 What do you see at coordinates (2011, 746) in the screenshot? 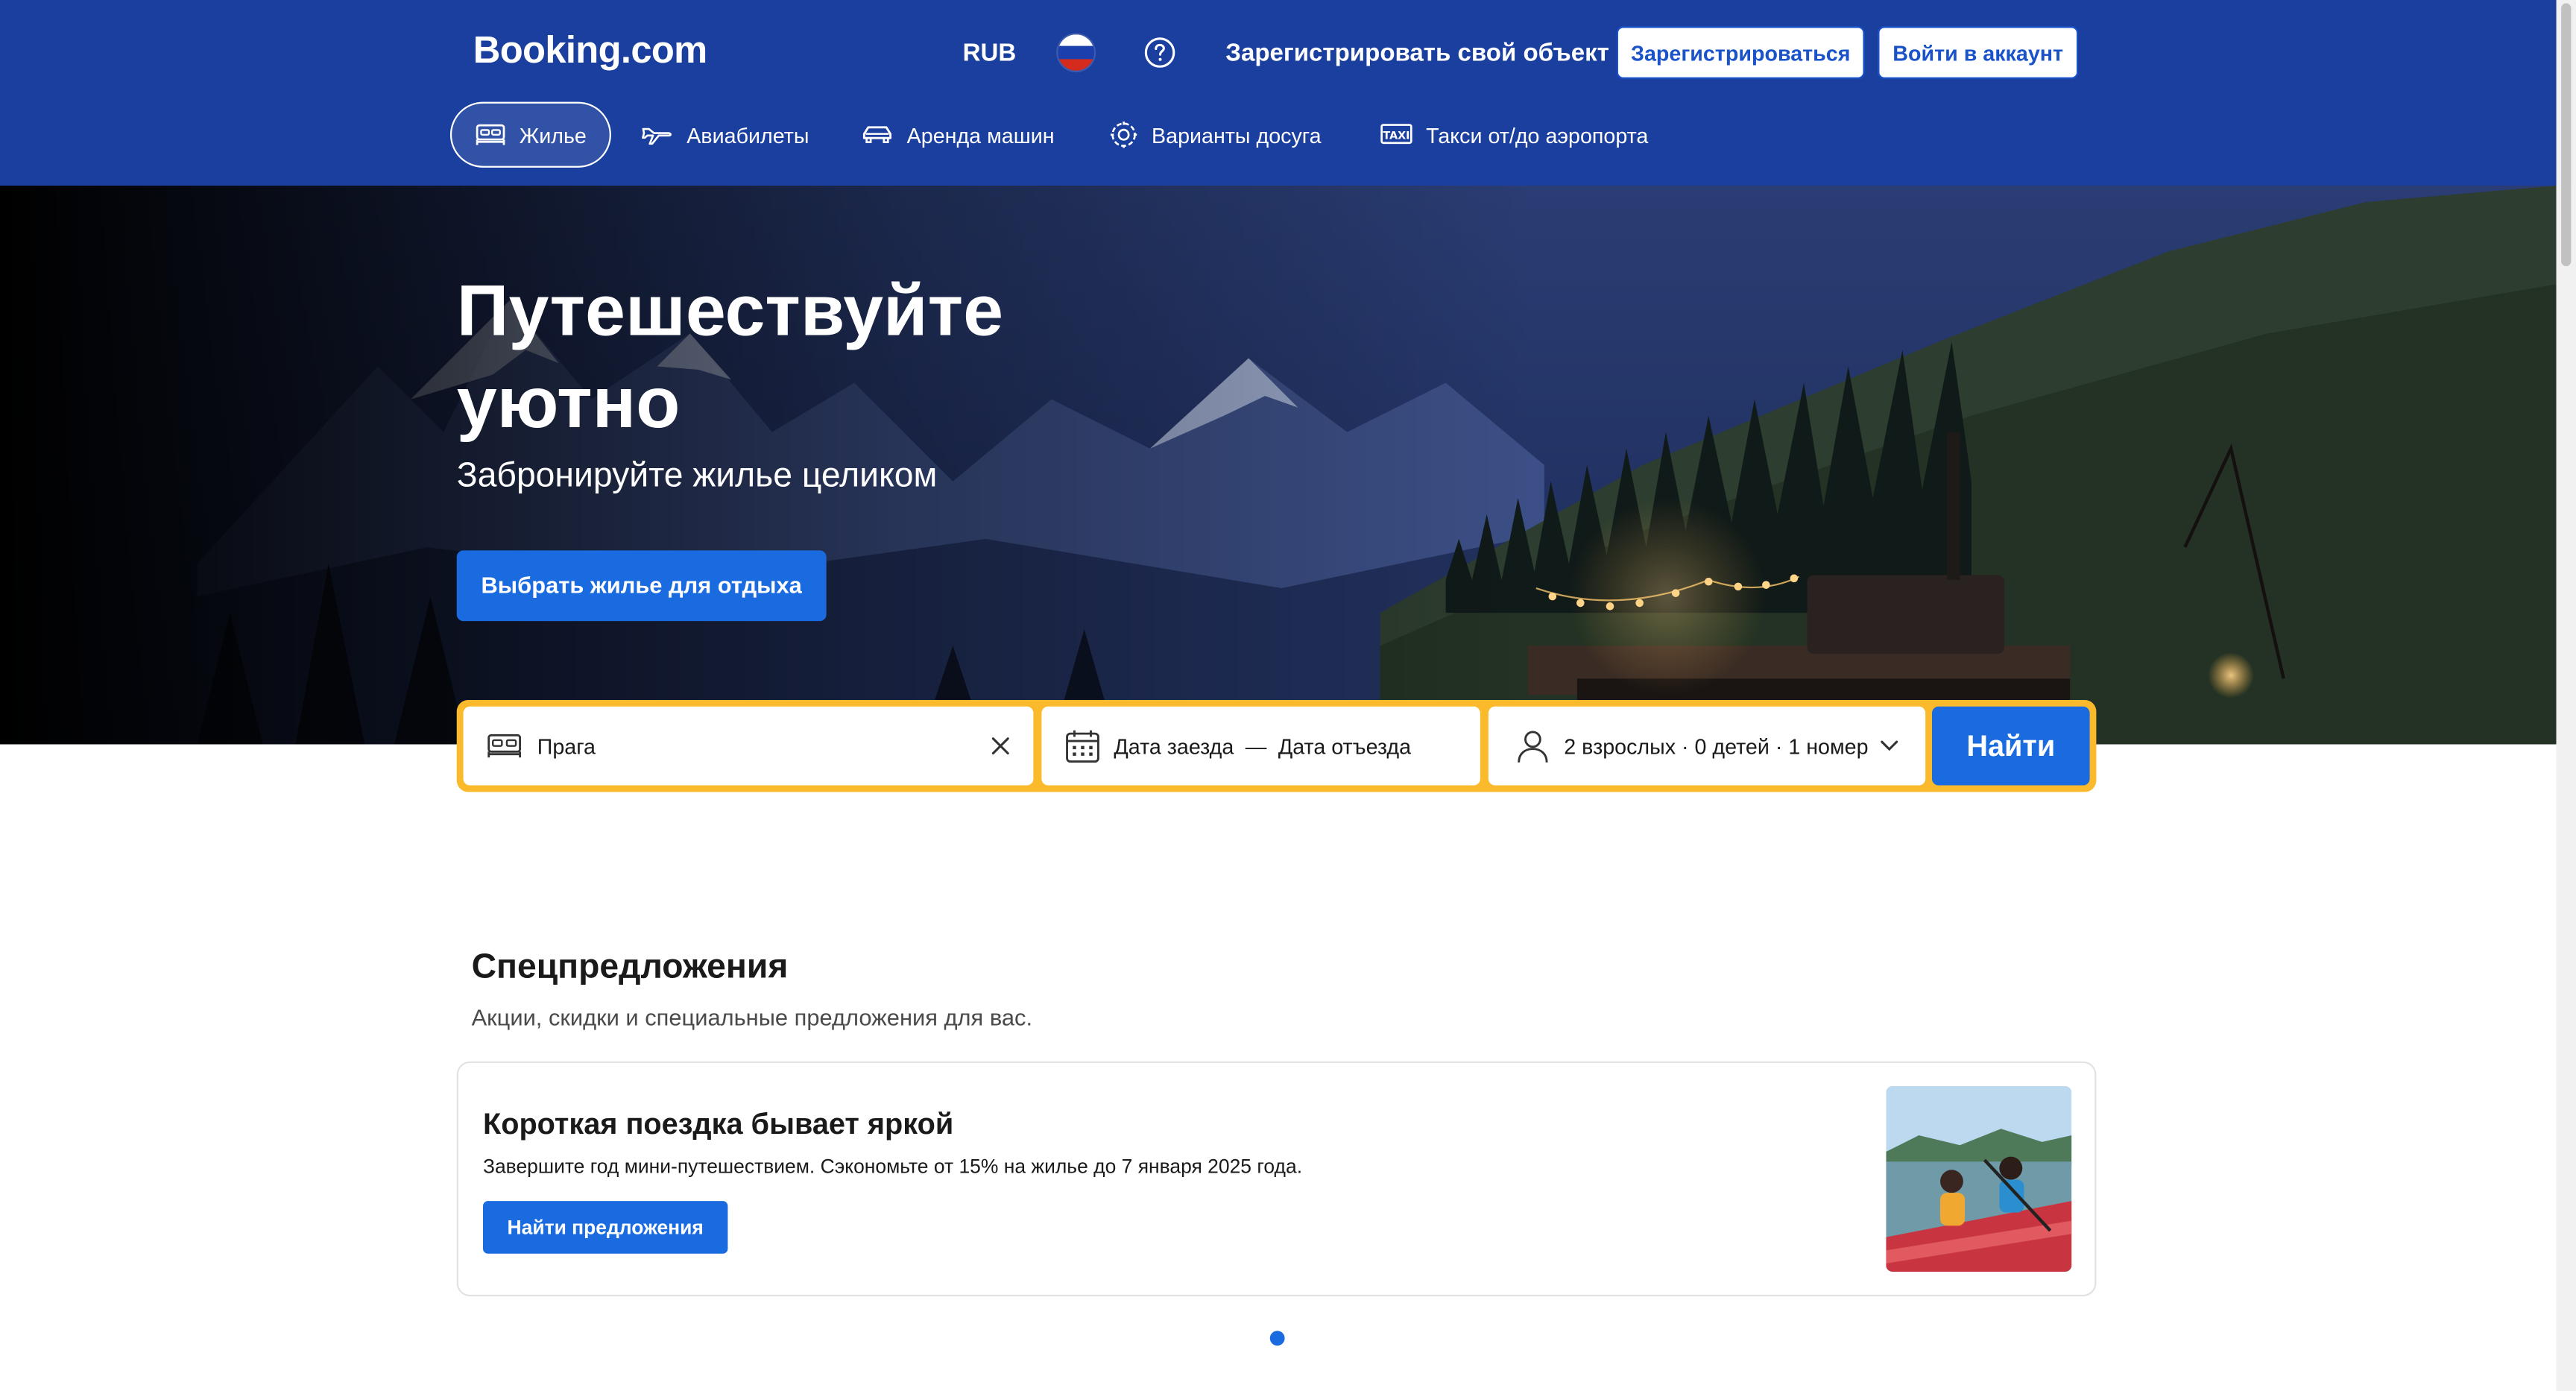
I see `search-submit-button: Найти` at bounding box center [2011, 746].